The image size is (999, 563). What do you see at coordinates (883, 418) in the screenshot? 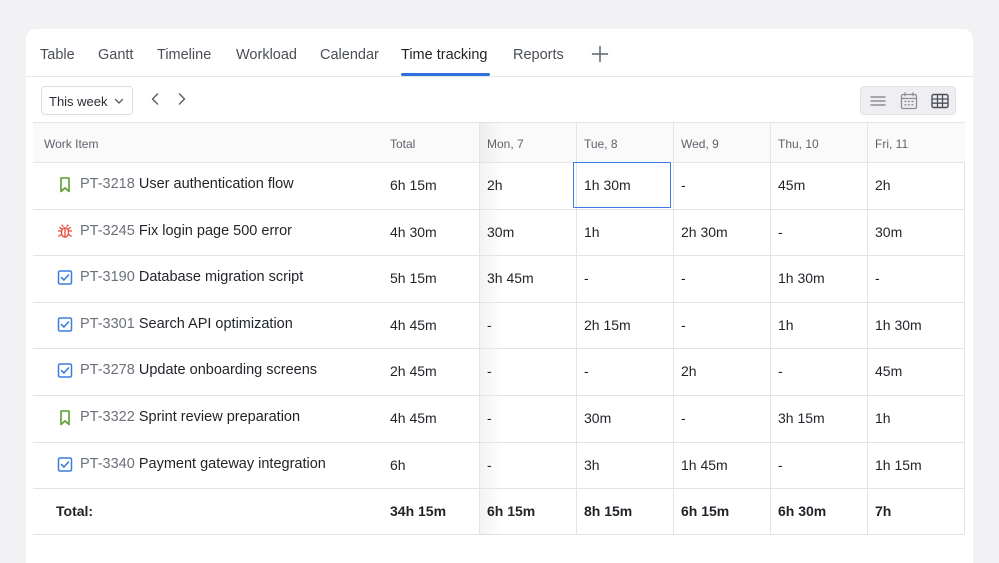
I see `time-cell-fri: 1h` at bounding box center [883, 418].